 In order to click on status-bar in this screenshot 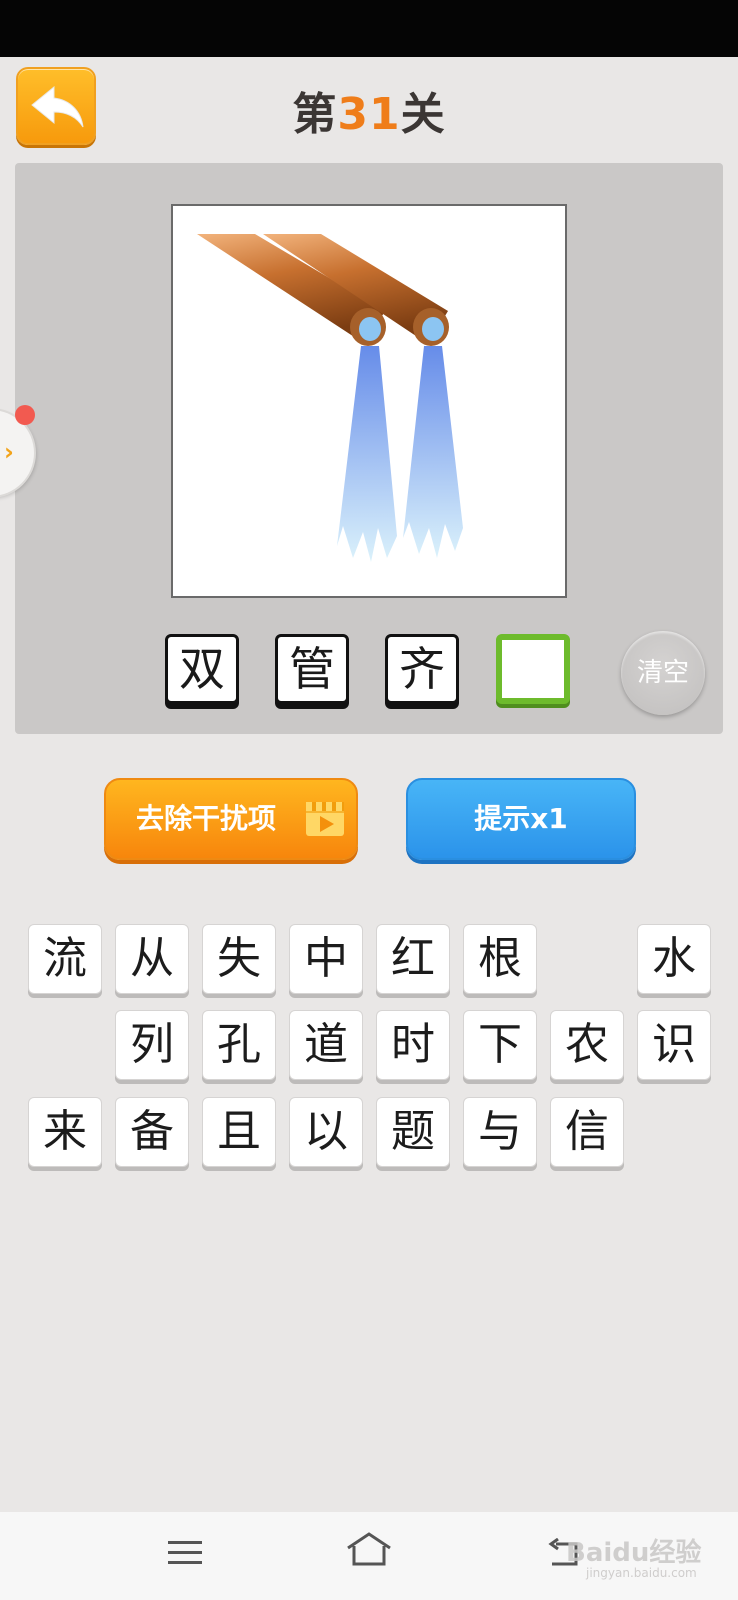, I will do `click(369, 28)`.